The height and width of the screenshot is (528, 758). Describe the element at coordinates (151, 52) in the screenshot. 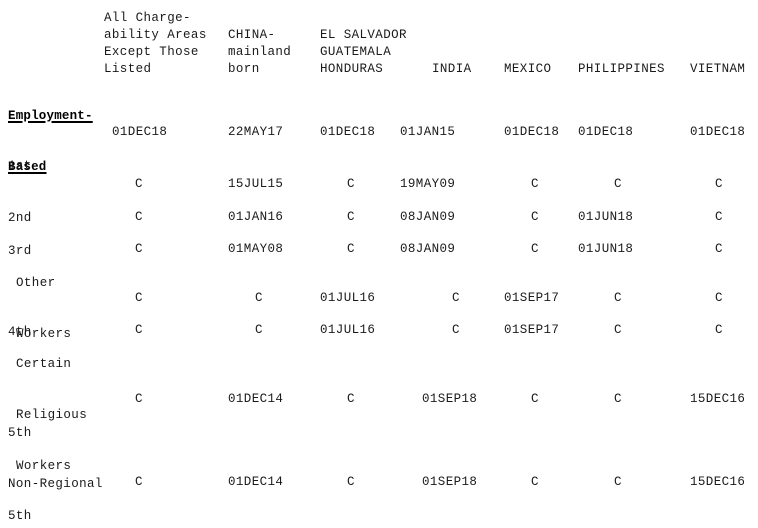

I see `header-line: Except Those` at that location.